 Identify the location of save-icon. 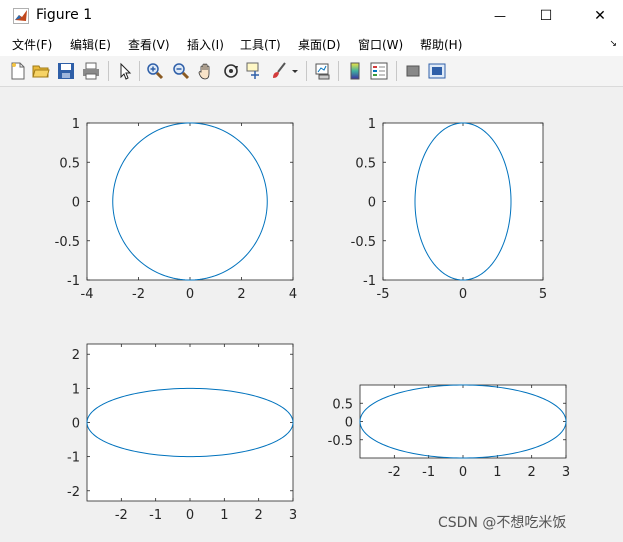
(66, 71).